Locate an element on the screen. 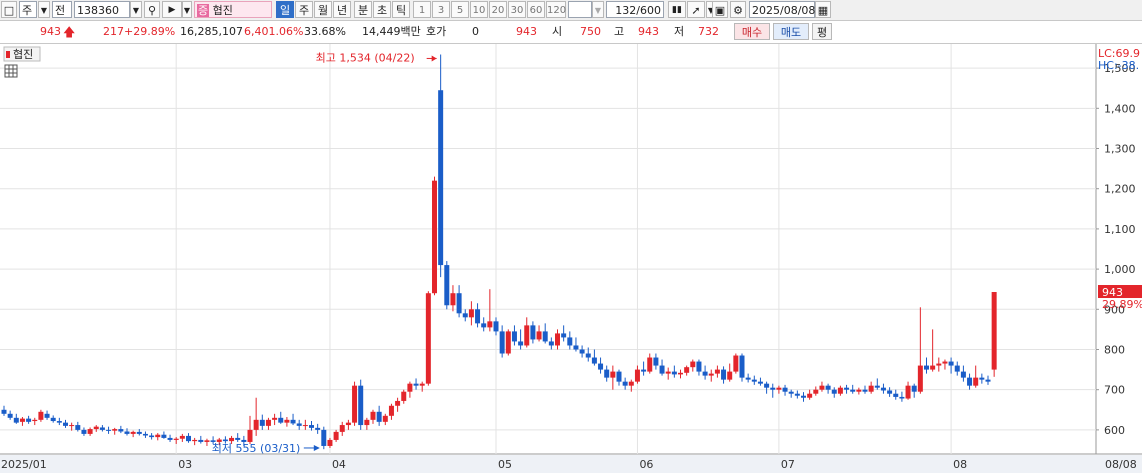  period-week: 주 is located at coordinates (304, 9).